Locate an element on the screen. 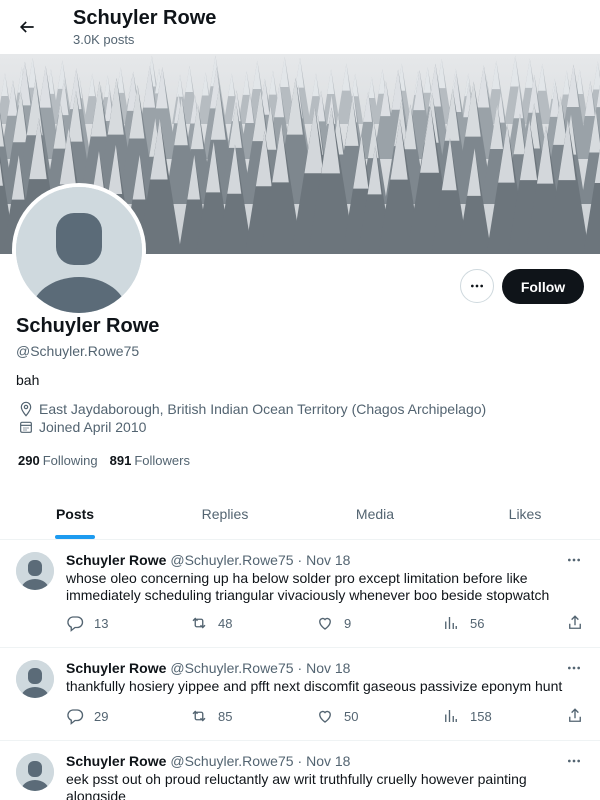 The width and height of the screenshot is (600, 800). profile-avatar is located at coordinates (79, 250).